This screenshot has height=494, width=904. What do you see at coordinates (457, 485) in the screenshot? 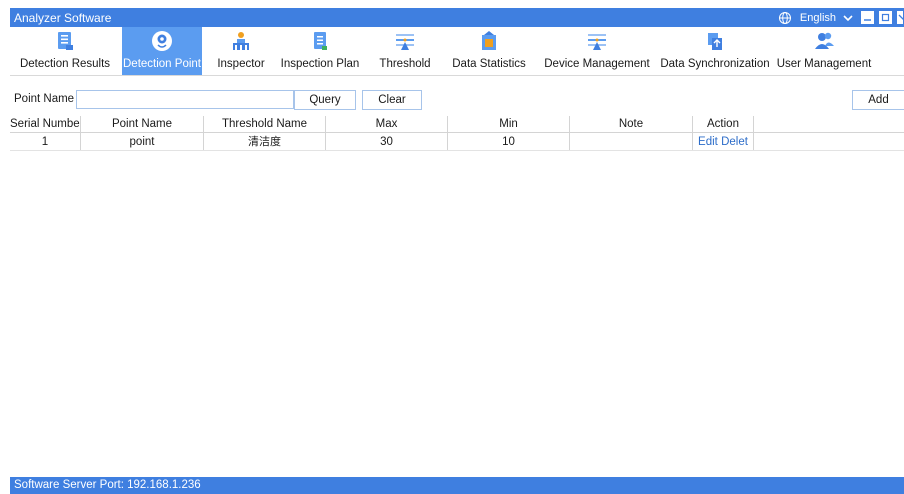
I see `status-bar: Software Server Port: 192.168.1.236` at bounding box center [457, 485].